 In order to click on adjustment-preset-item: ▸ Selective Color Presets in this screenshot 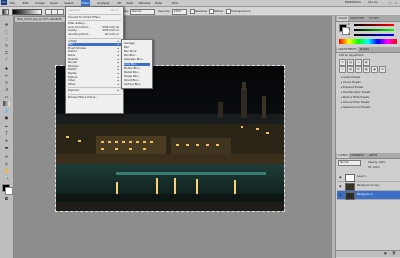, I will do `click(369, 108)`.